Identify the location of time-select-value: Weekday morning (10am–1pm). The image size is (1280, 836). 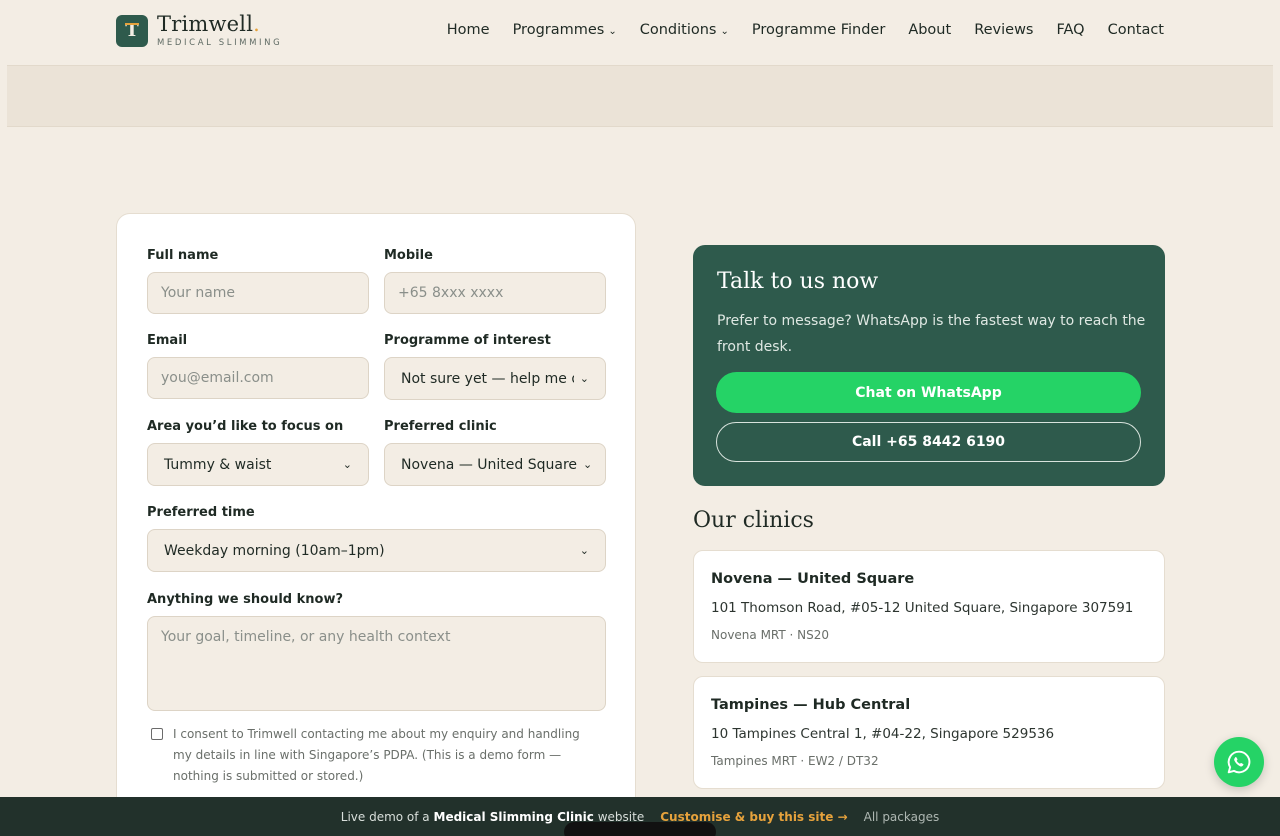
(274, 550).